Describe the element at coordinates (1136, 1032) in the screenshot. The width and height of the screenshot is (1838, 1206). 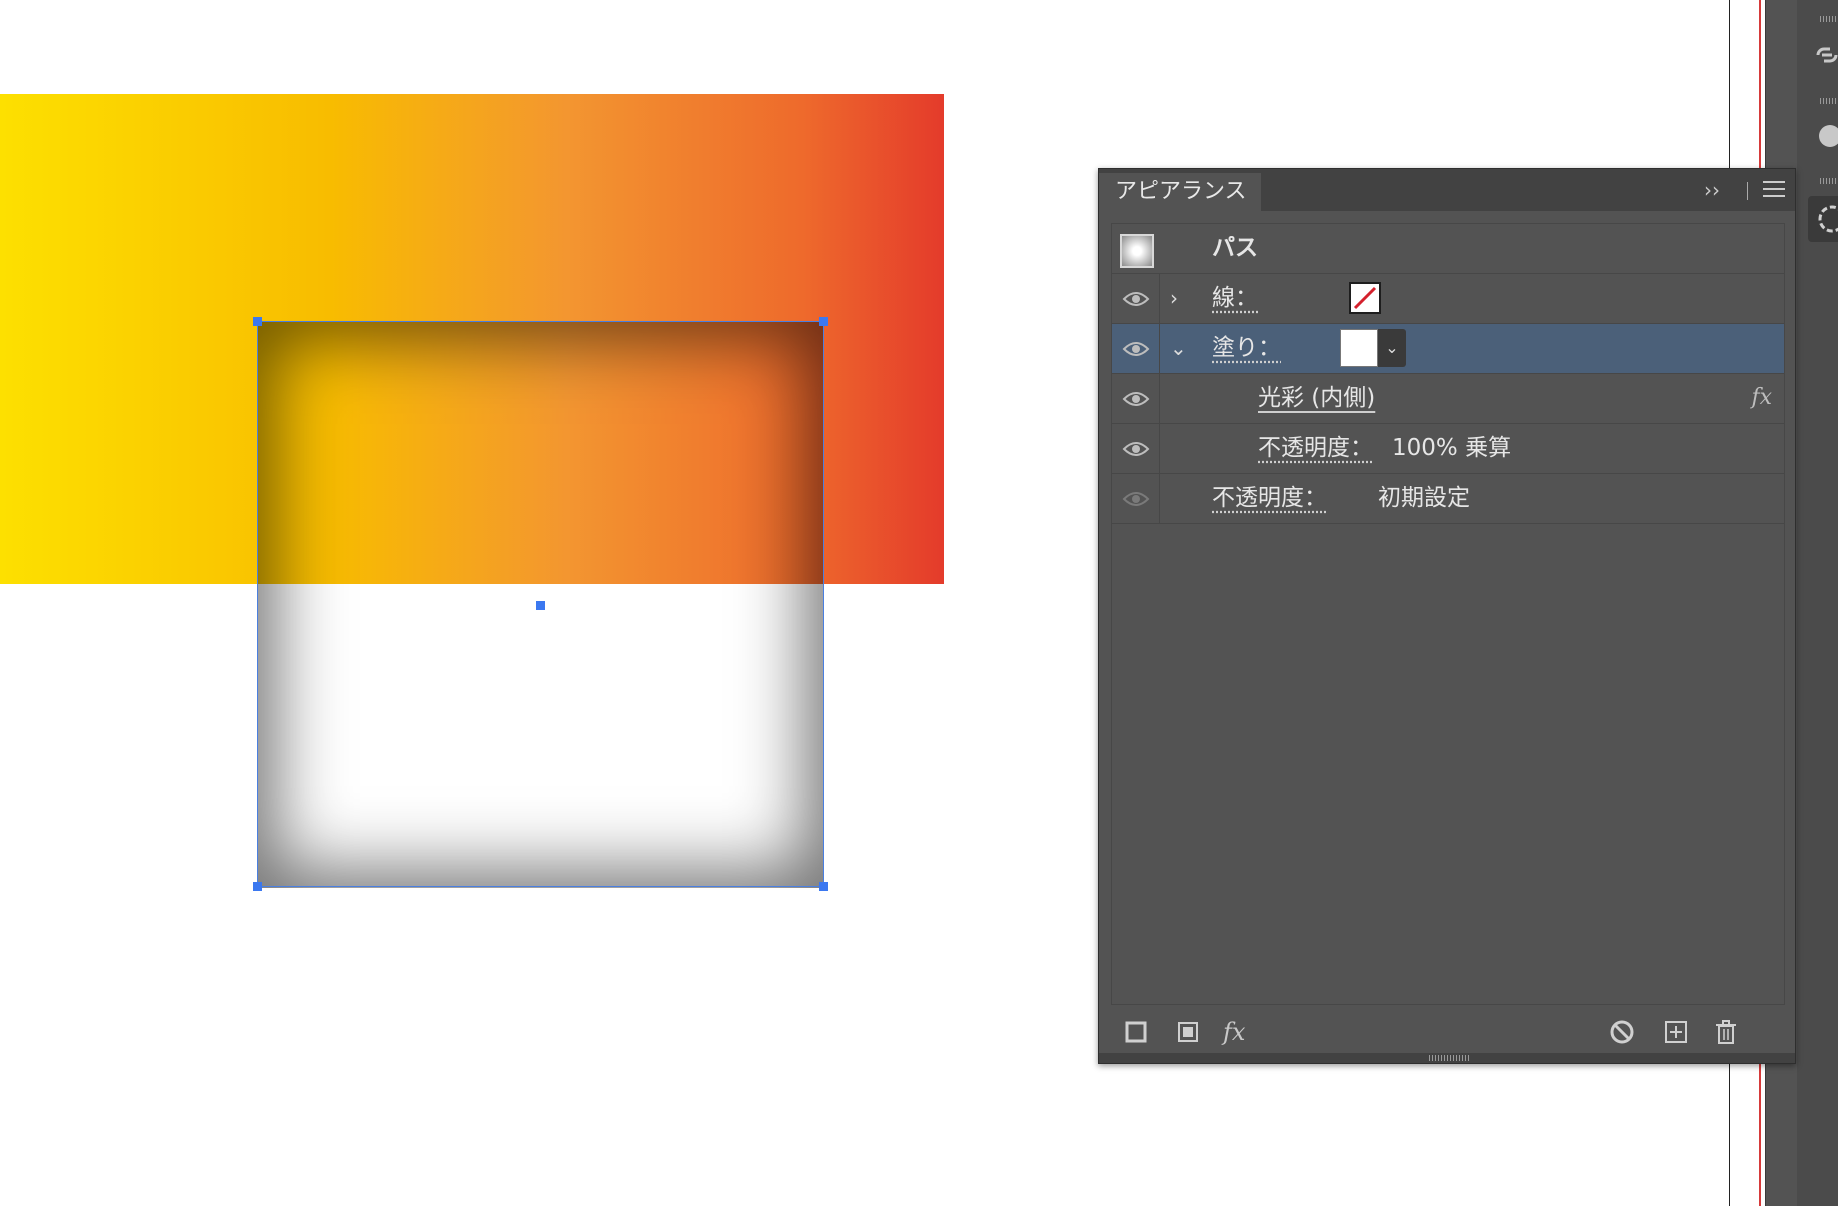
I see `add-stroke-icon` at that location.